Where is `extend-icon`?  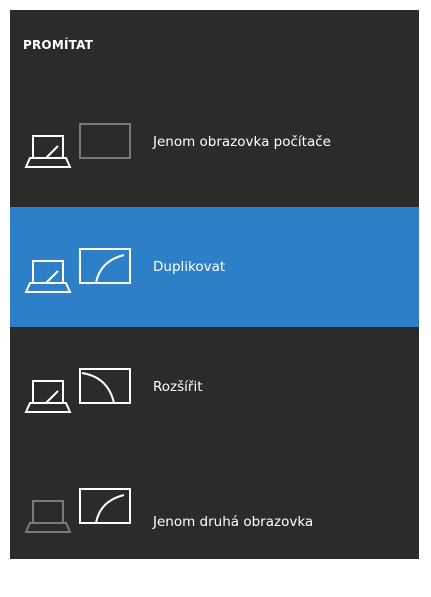
extend-icon is located at coordinates (77, 390).